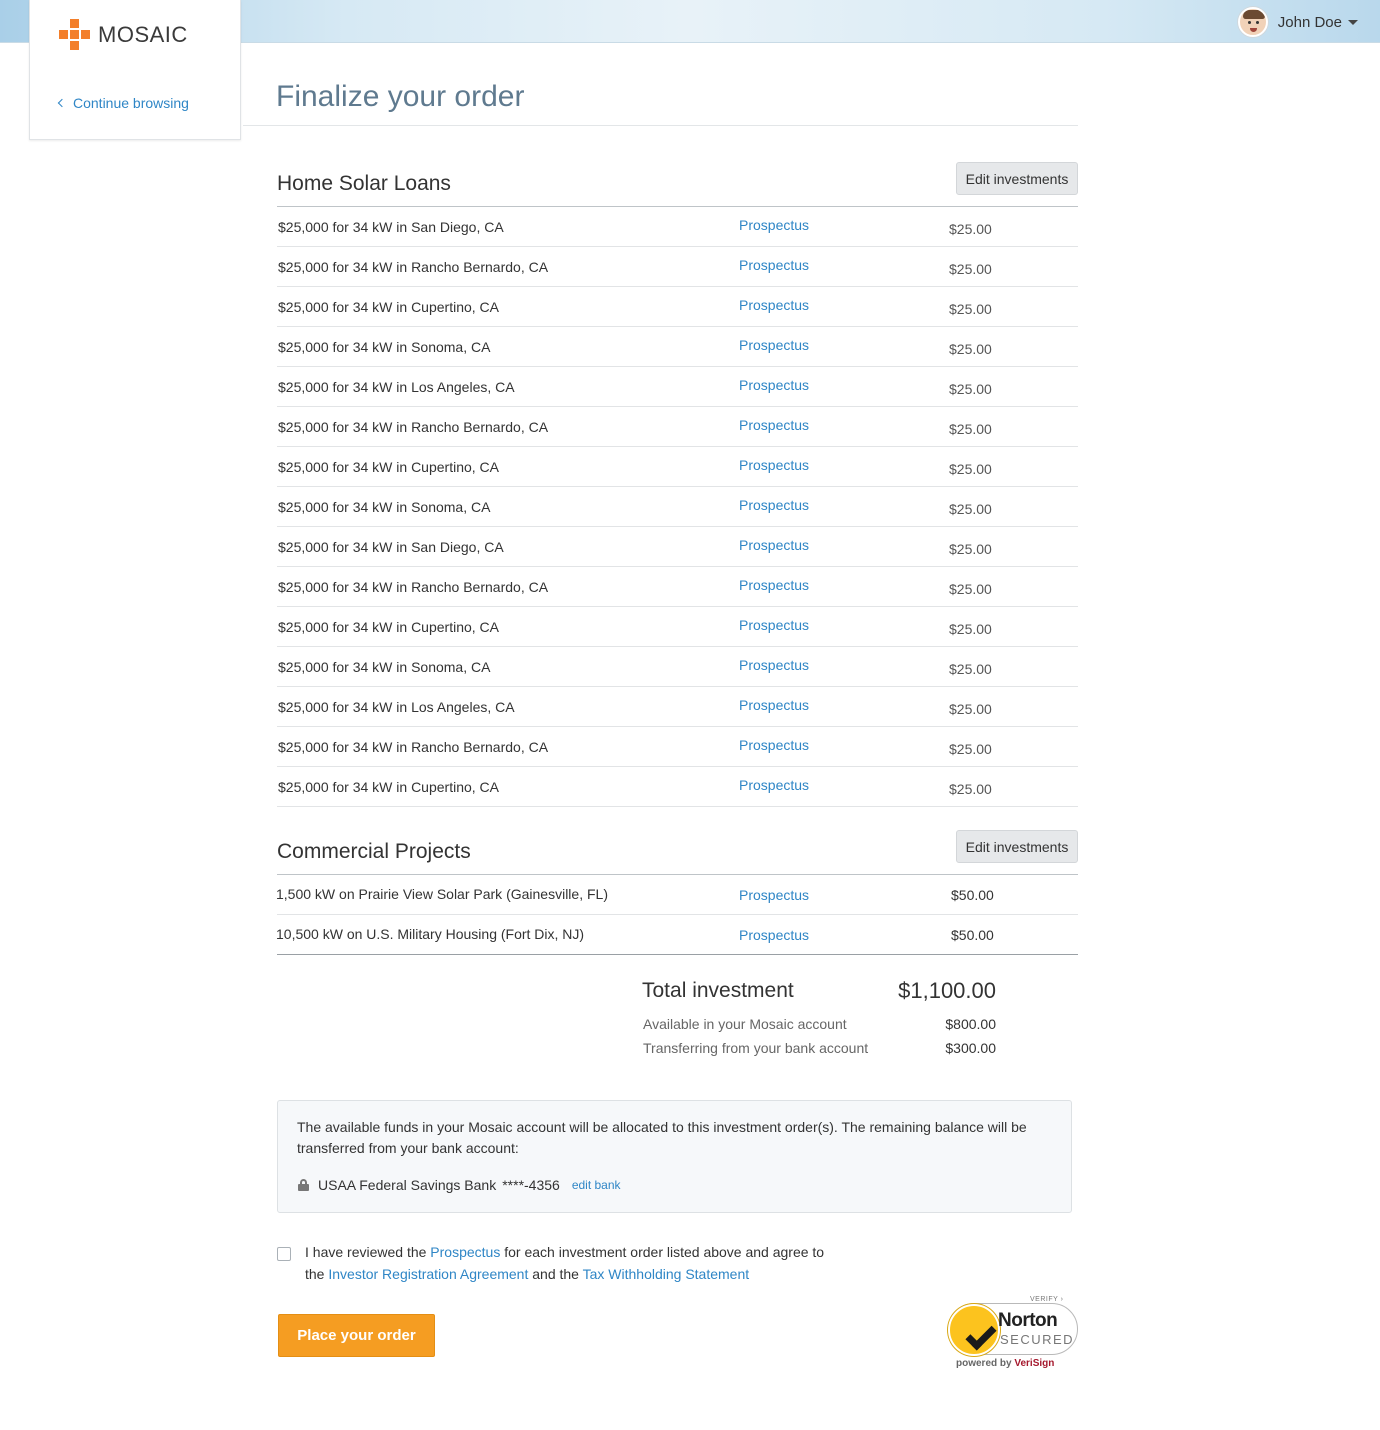  Describe the element at coordinates (756, 1048) in the screenshot. I see `bank-transfer-label: Transferring from your bank account` at that location.